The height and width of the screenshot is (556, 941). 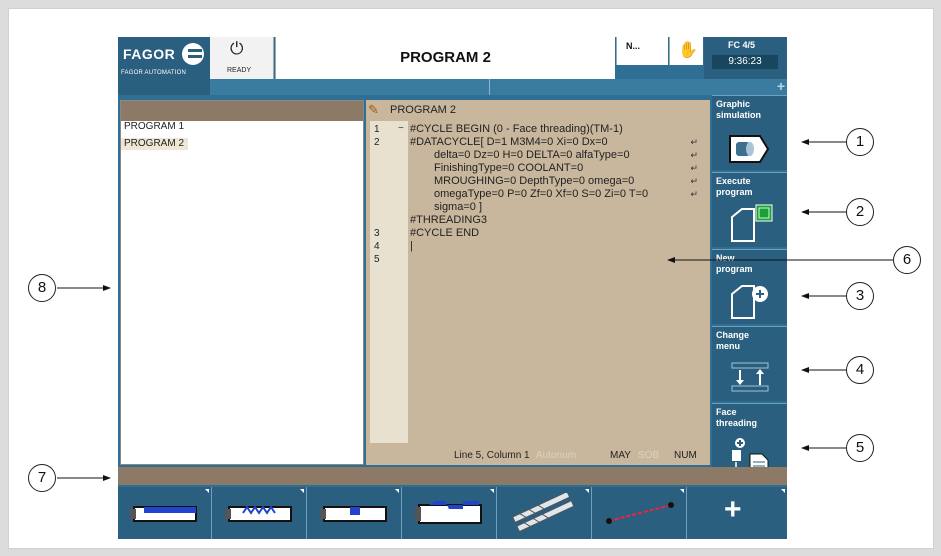 I want to click on callout-8: 8, so click(x=42, y=288).